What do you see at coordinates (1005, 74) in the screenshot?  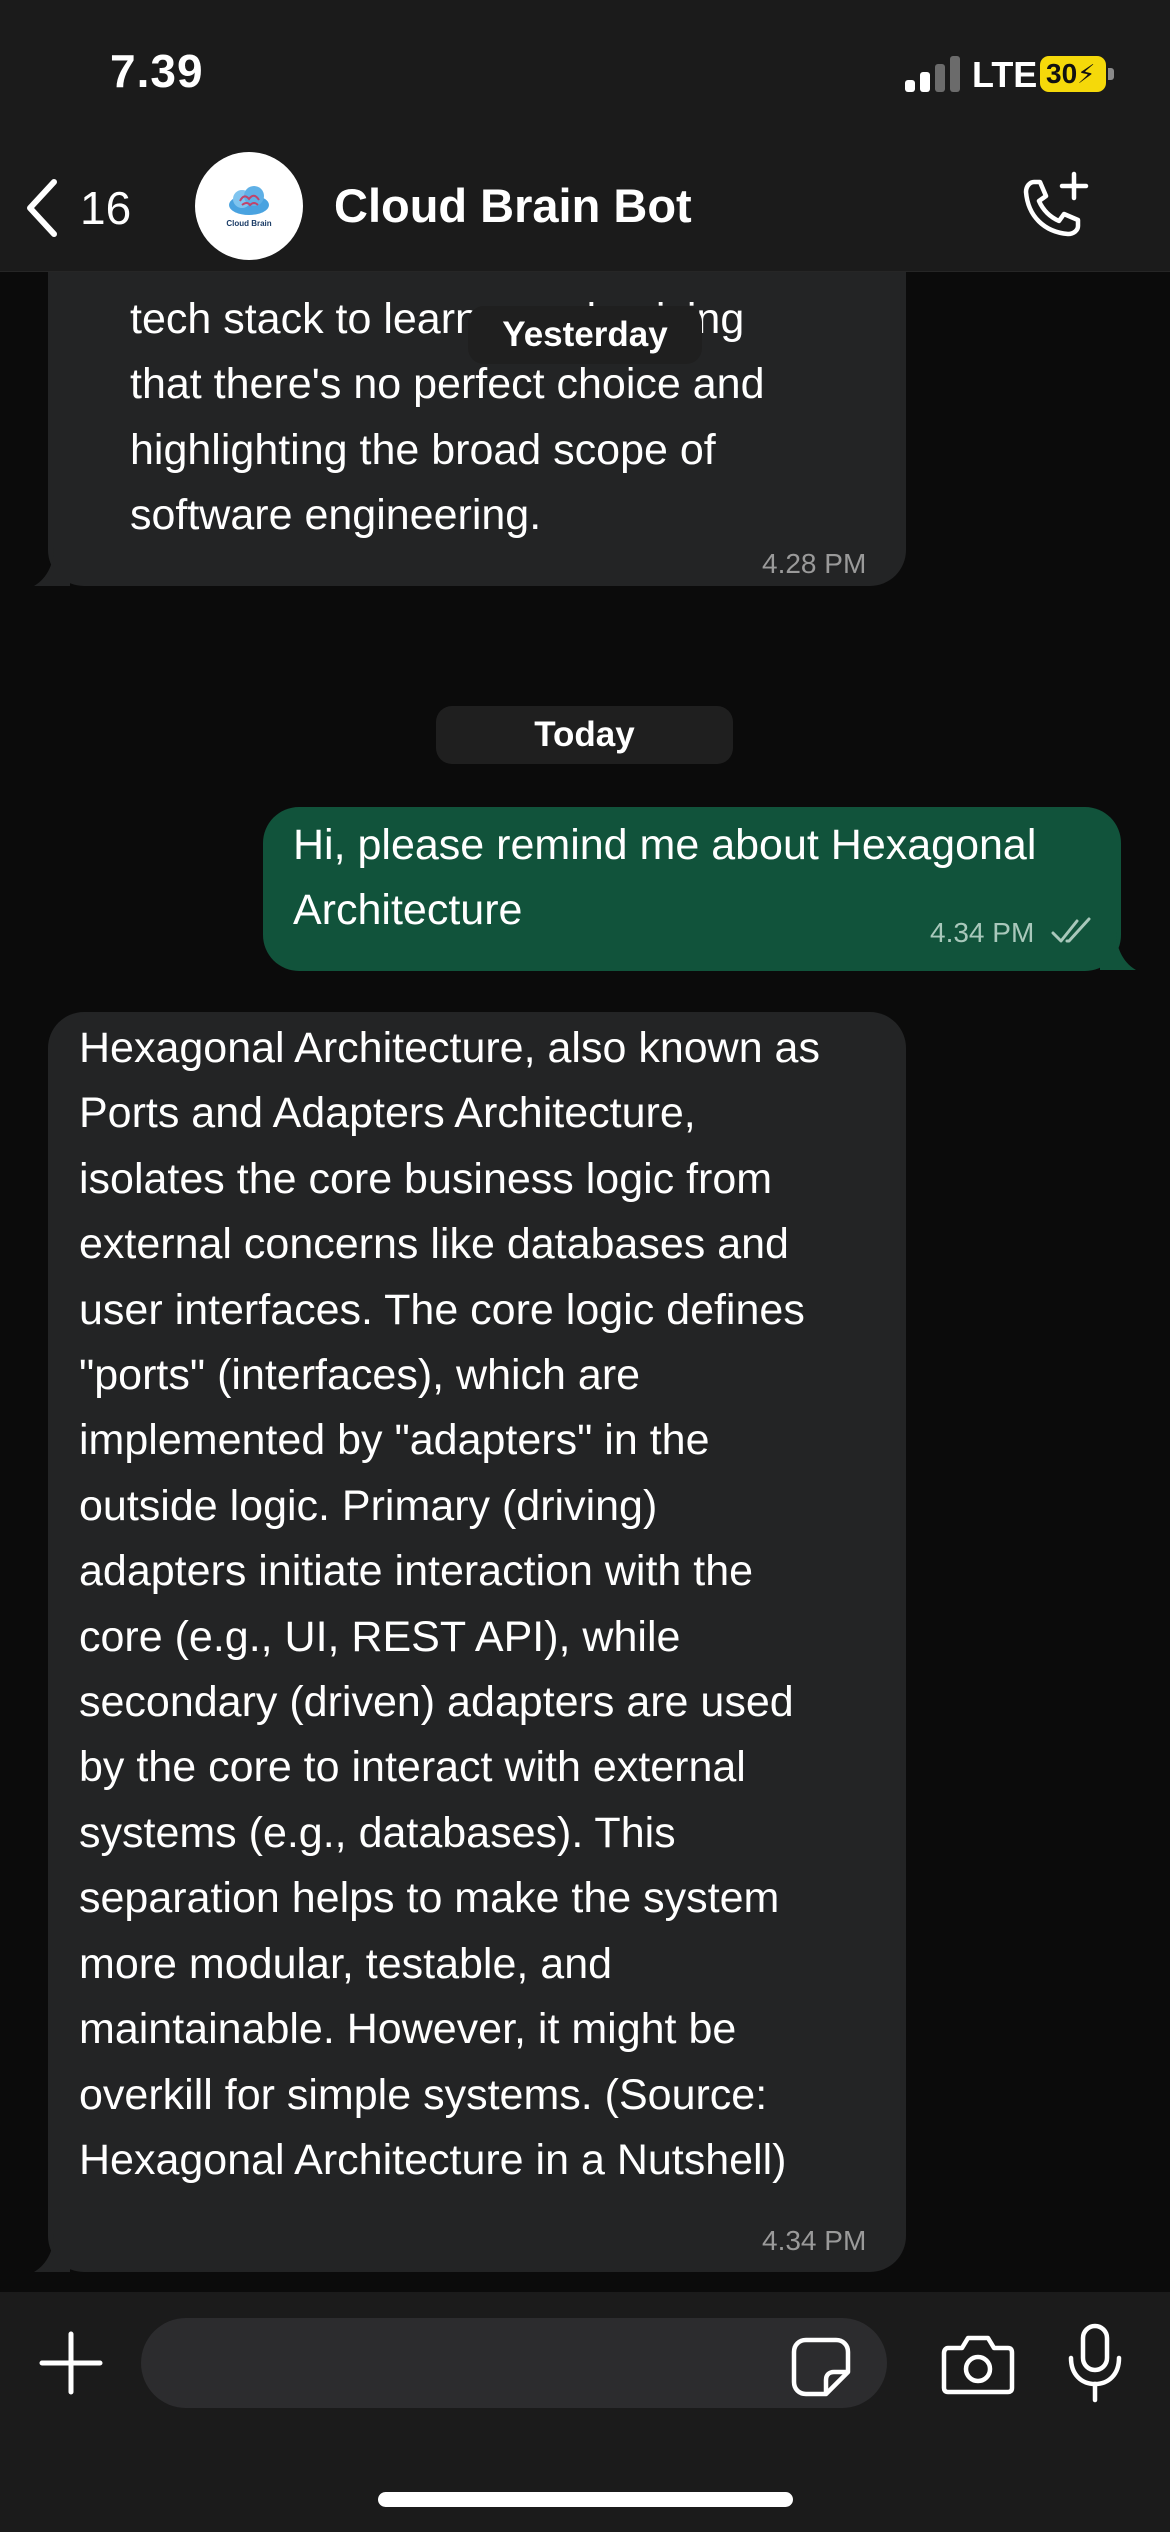 I see `network-type: LTE` at bounding box center [1005, 74].